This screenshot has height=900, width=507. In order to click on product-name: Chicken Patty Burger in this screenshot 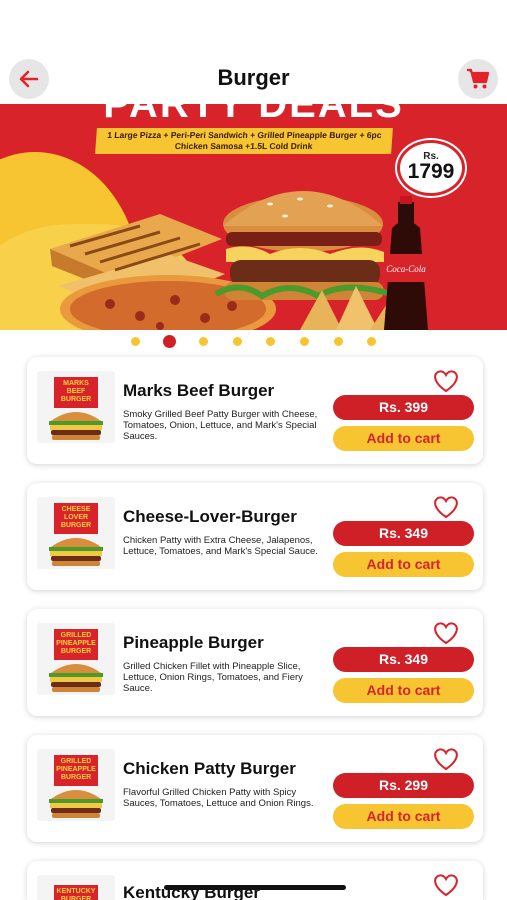, I will do `click(209, 768)`.